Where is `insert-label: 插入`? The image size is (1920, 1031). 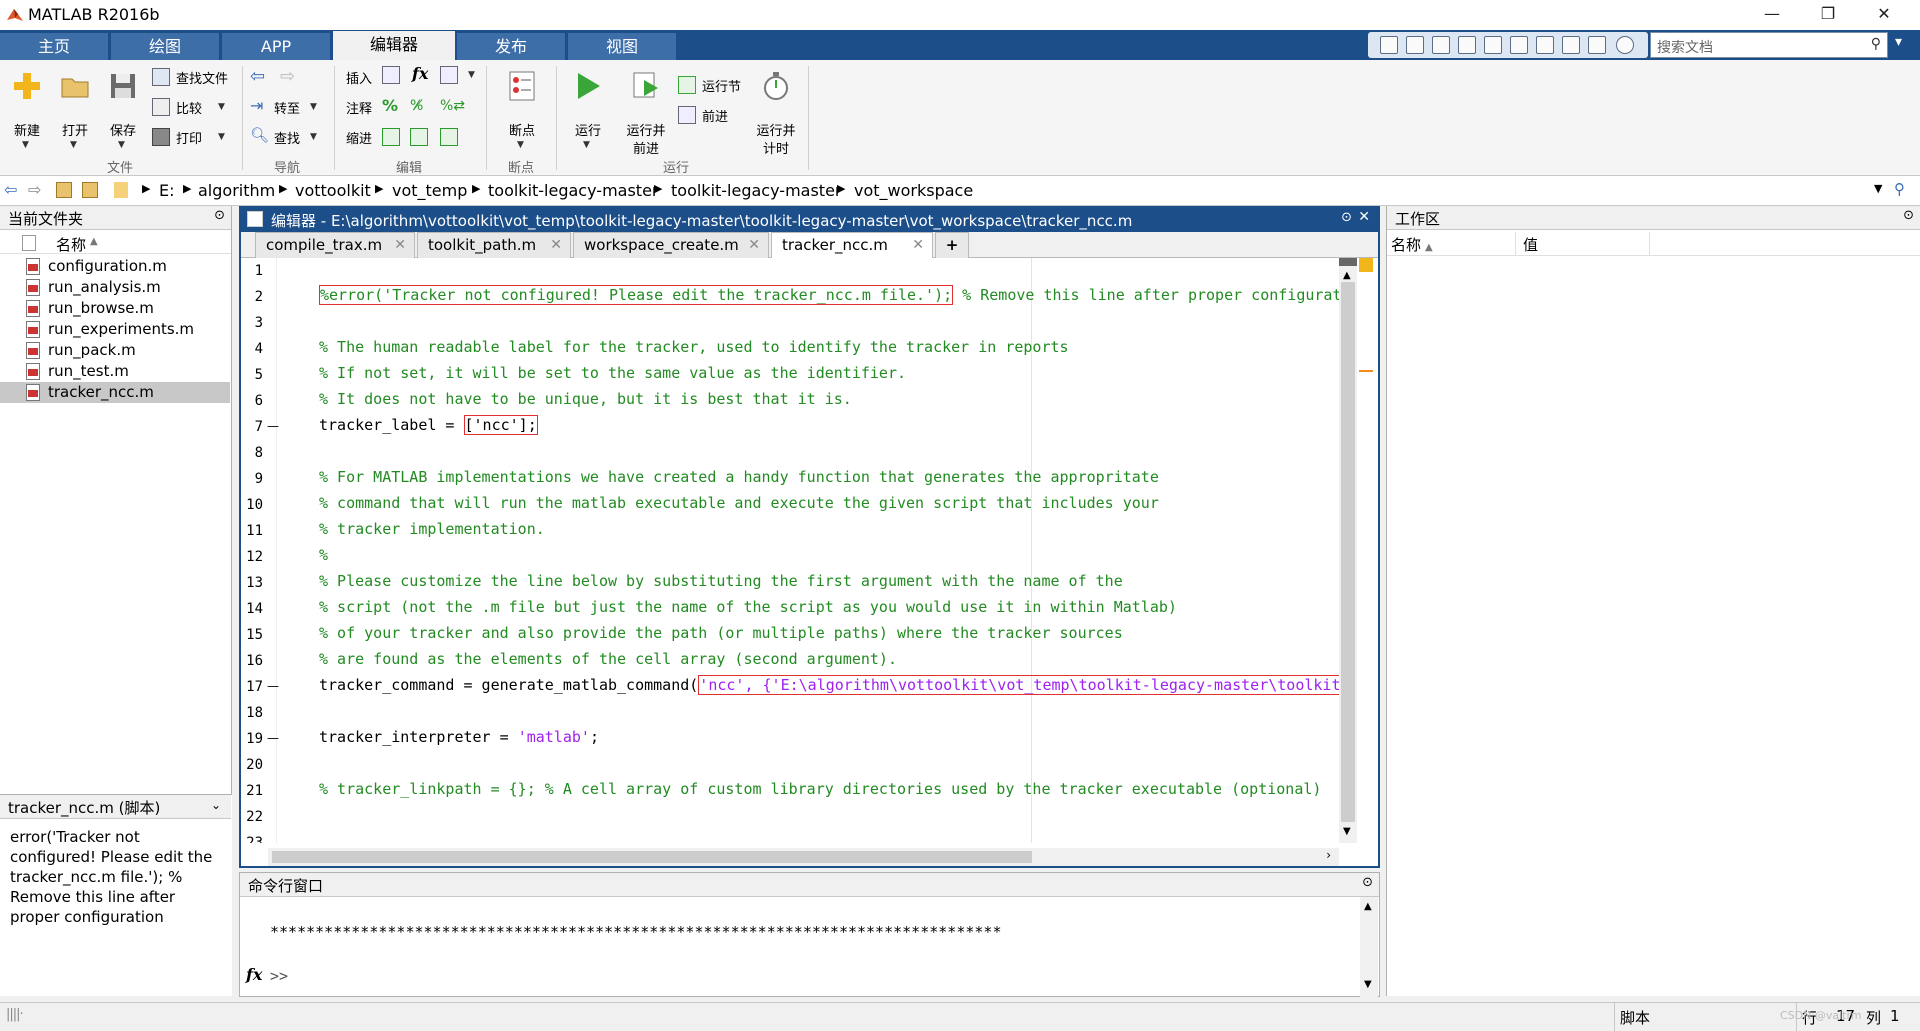
insert-label: 插入 is located at coordinates (359, 77).